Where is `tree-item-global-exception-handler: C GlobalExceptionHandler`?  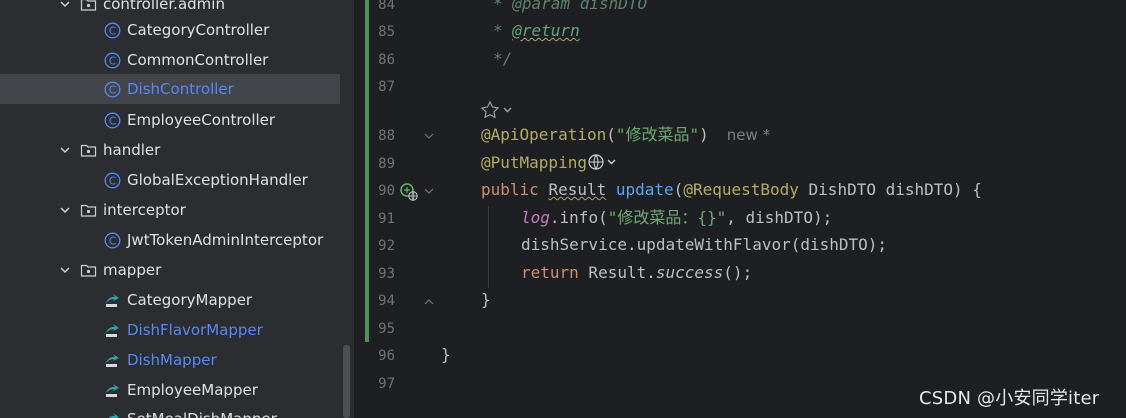
tree-item-global-exception-handler: C GlobalExceptionHandler is located at coordinates (170, 180).